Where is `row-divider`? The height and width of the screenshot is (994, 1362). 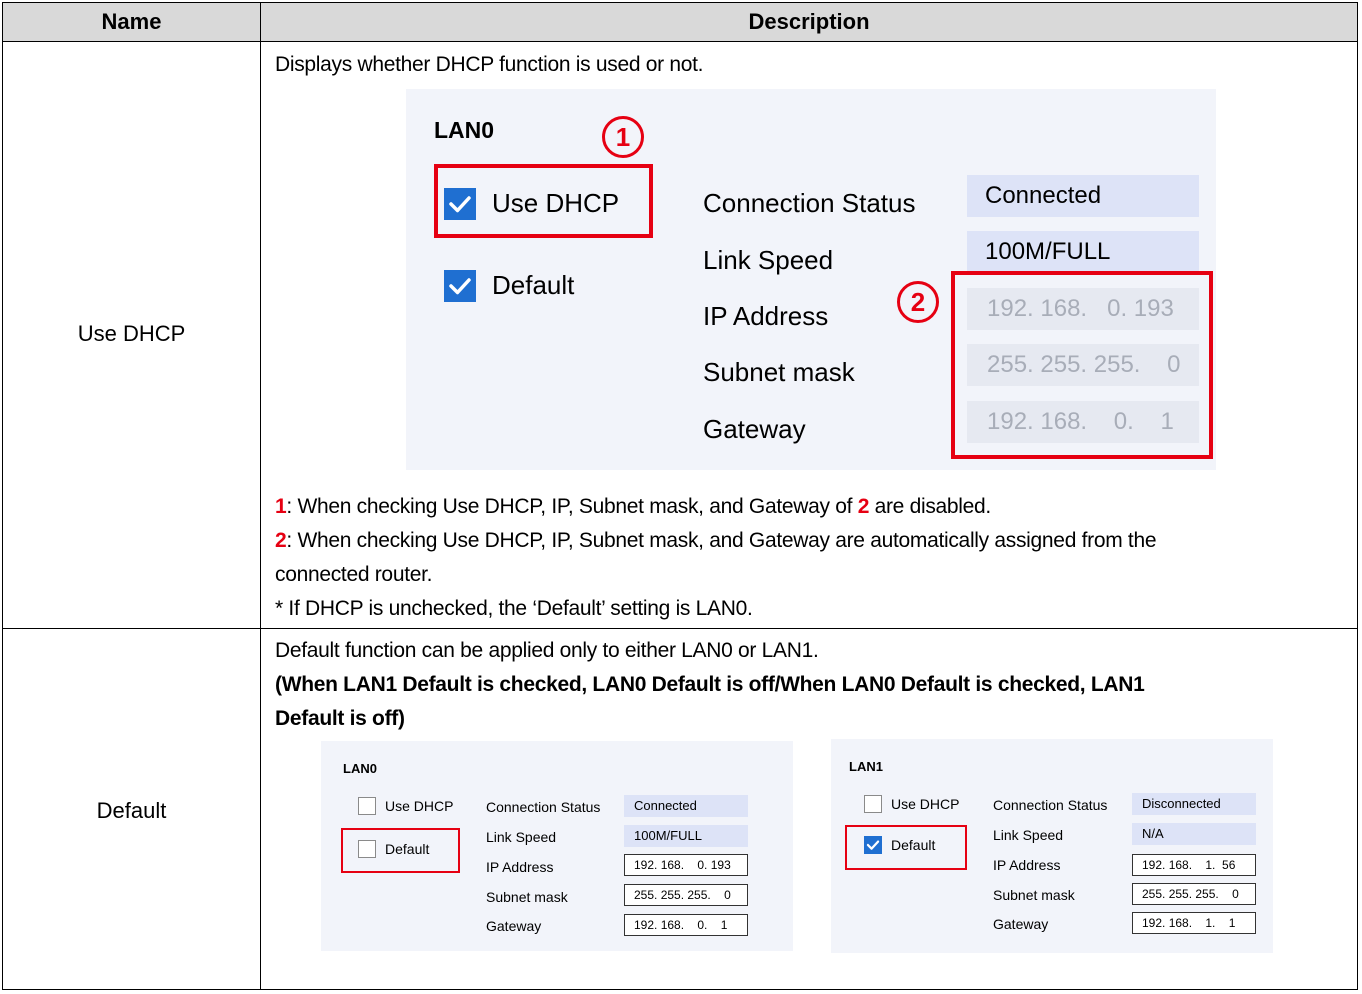 row-divider is located at coordinates (680, 628).